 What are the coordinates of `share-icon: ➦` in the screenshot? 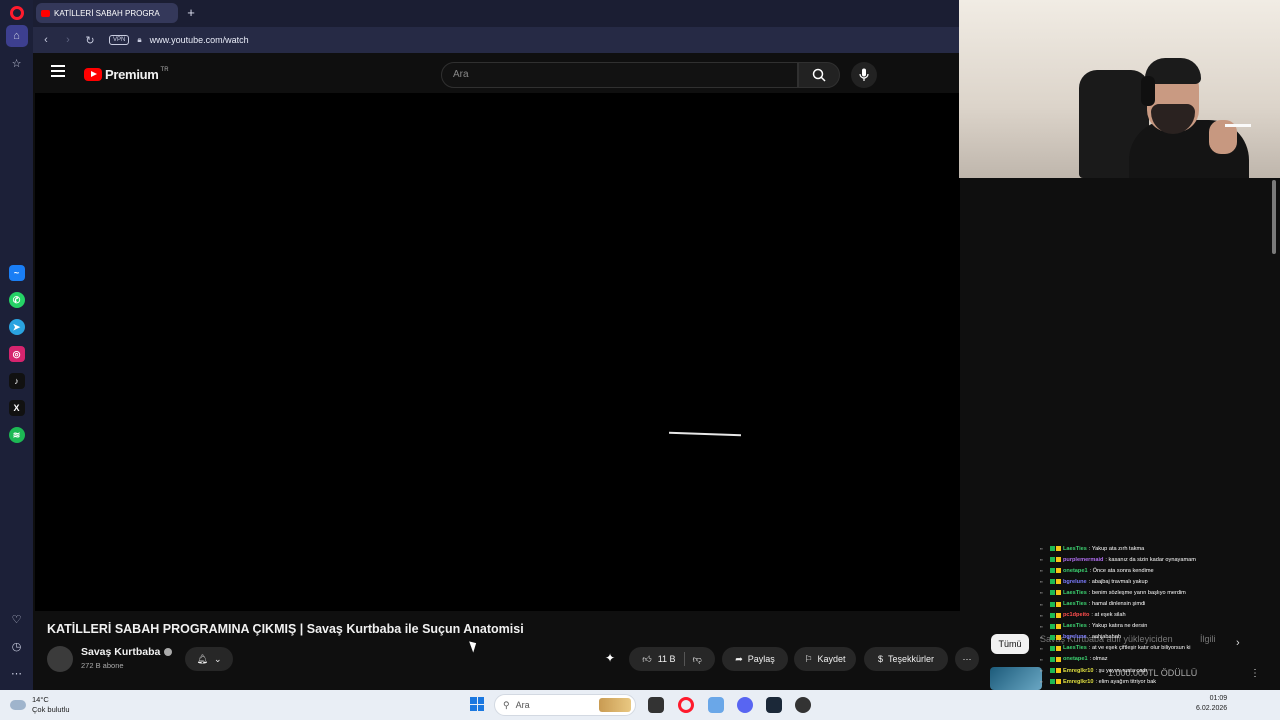 It's located at (739, 658).